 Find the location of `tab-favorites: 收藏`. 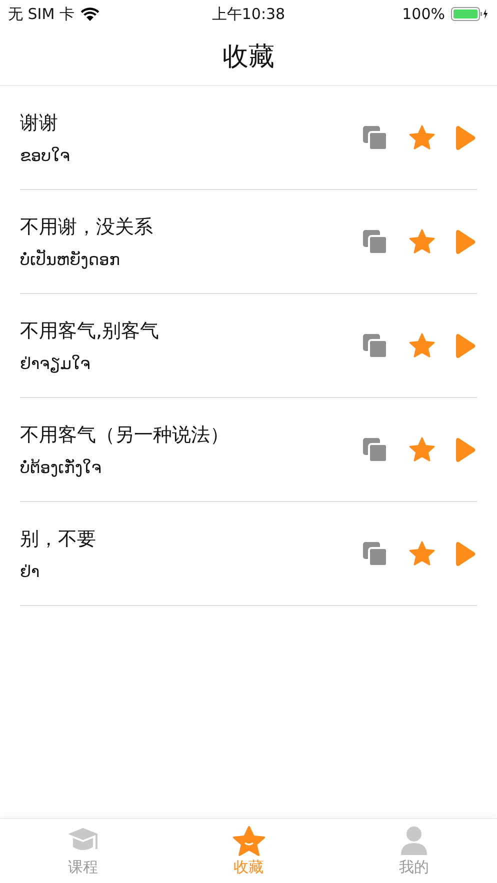

tab-favorites: 收藏 is located at coordinates (249, 851).